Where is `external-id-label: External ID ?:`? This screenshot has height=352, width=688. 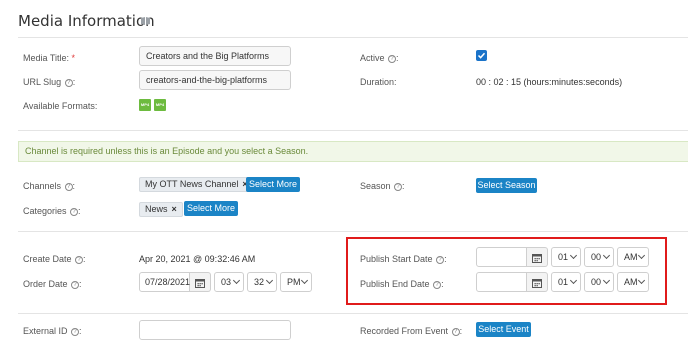 external-id-label: External ID ?: is located at coordinates (52, 331).